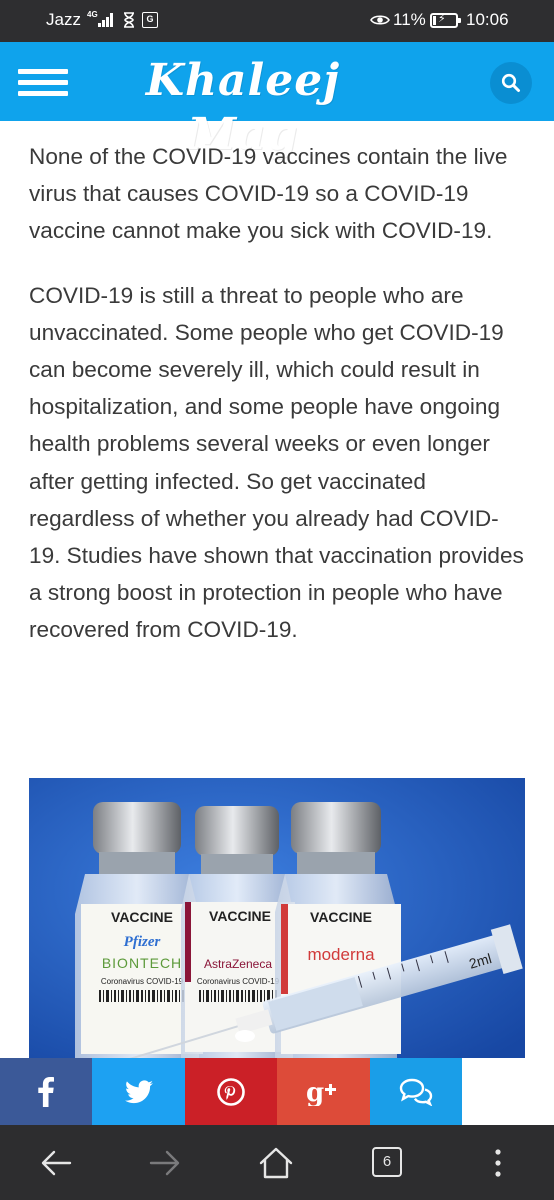 This screenshot has height=1200, width=554. I want to click on site-logo: Khaleej Mag, so click(243, 107).